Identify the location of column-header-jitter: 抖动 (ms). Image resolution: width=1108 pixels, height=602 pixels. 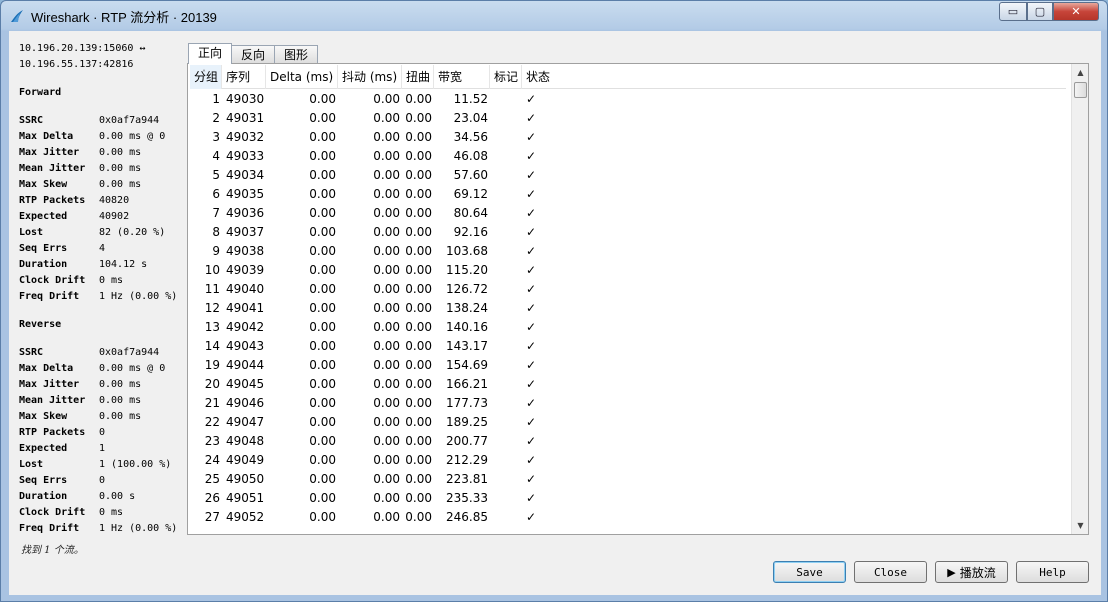
(370, 77).